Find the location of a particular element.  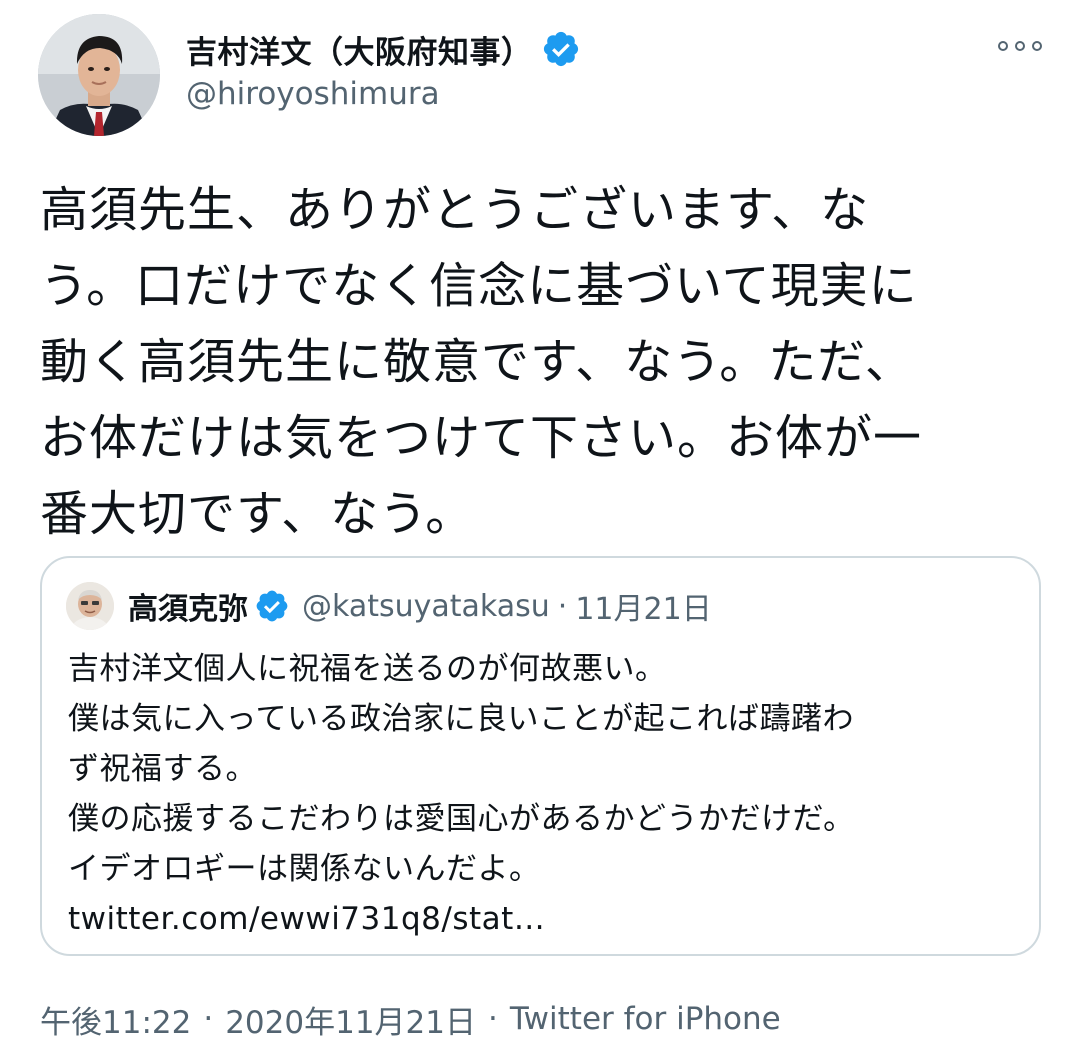

verified-badge-icon is located at coordinates (560, 49).